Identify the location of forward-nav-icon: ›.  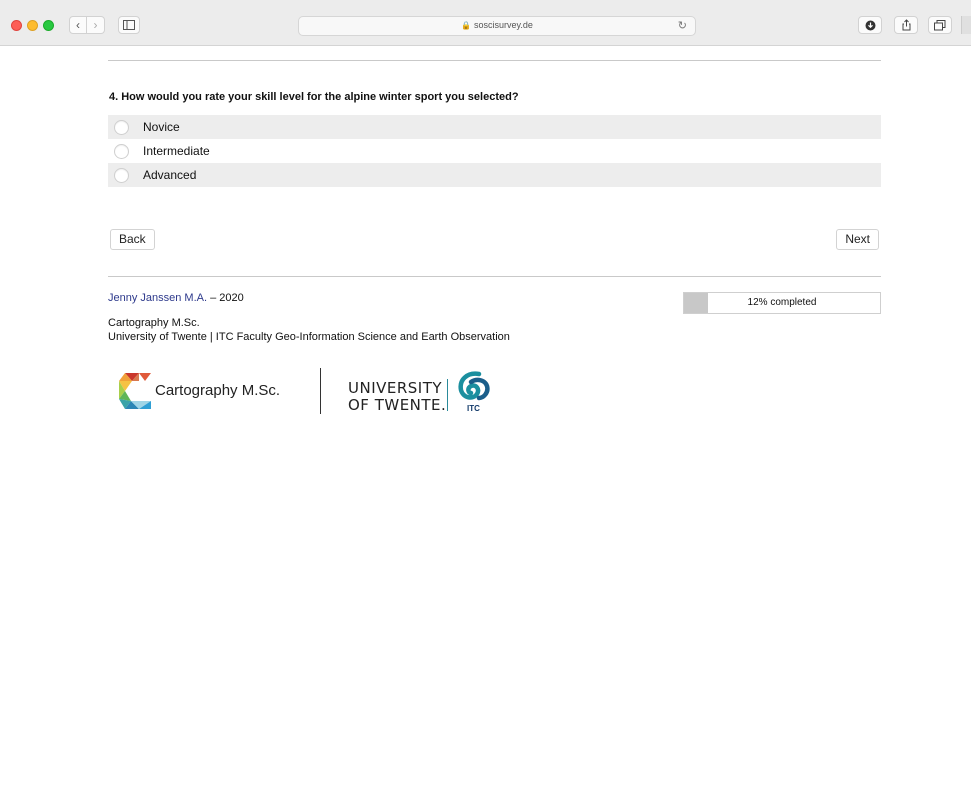
(96, 25).